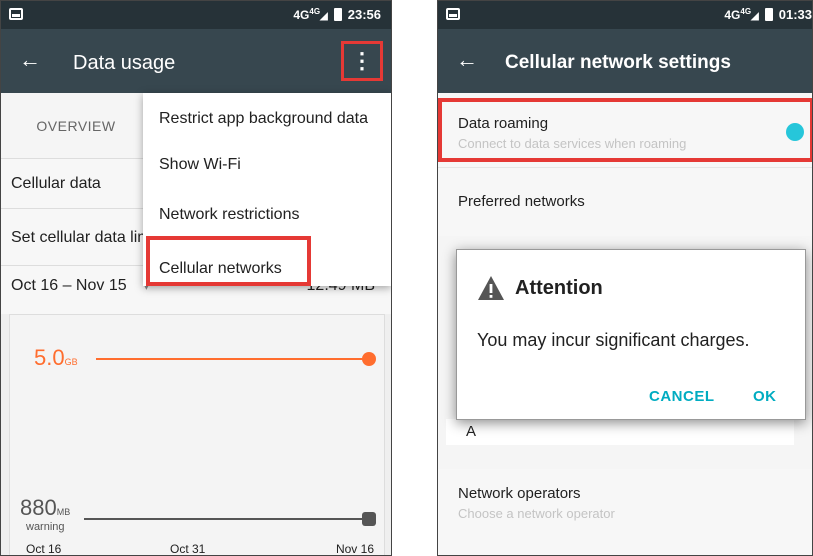 This screenshot has height=556, width=813. Describe the element at coordinates (795, 14) in the screenshot. I see `clock: 01:33` at that location.